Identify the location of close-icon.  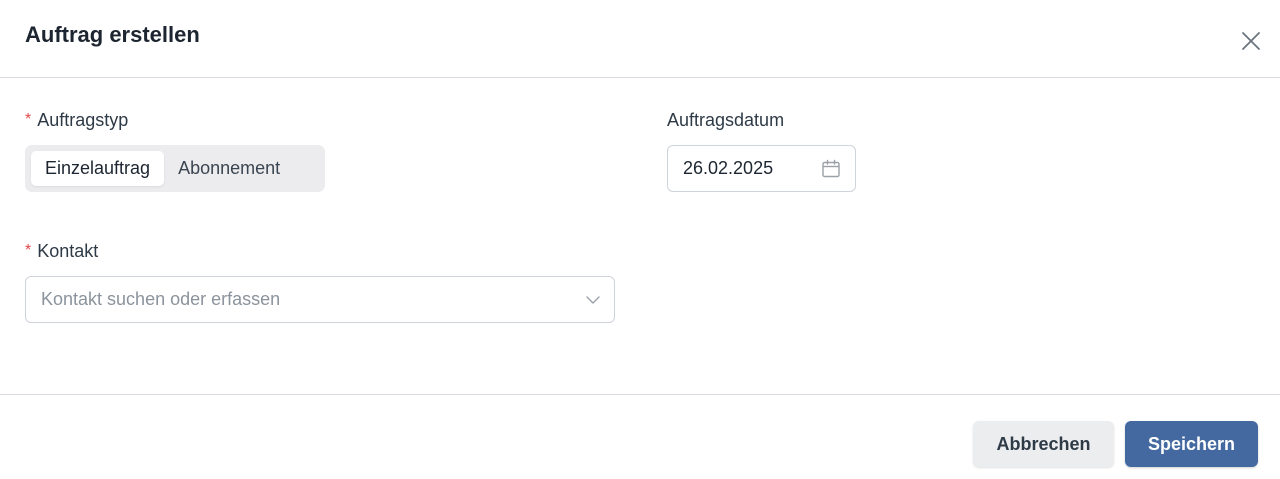
(1251, 41).